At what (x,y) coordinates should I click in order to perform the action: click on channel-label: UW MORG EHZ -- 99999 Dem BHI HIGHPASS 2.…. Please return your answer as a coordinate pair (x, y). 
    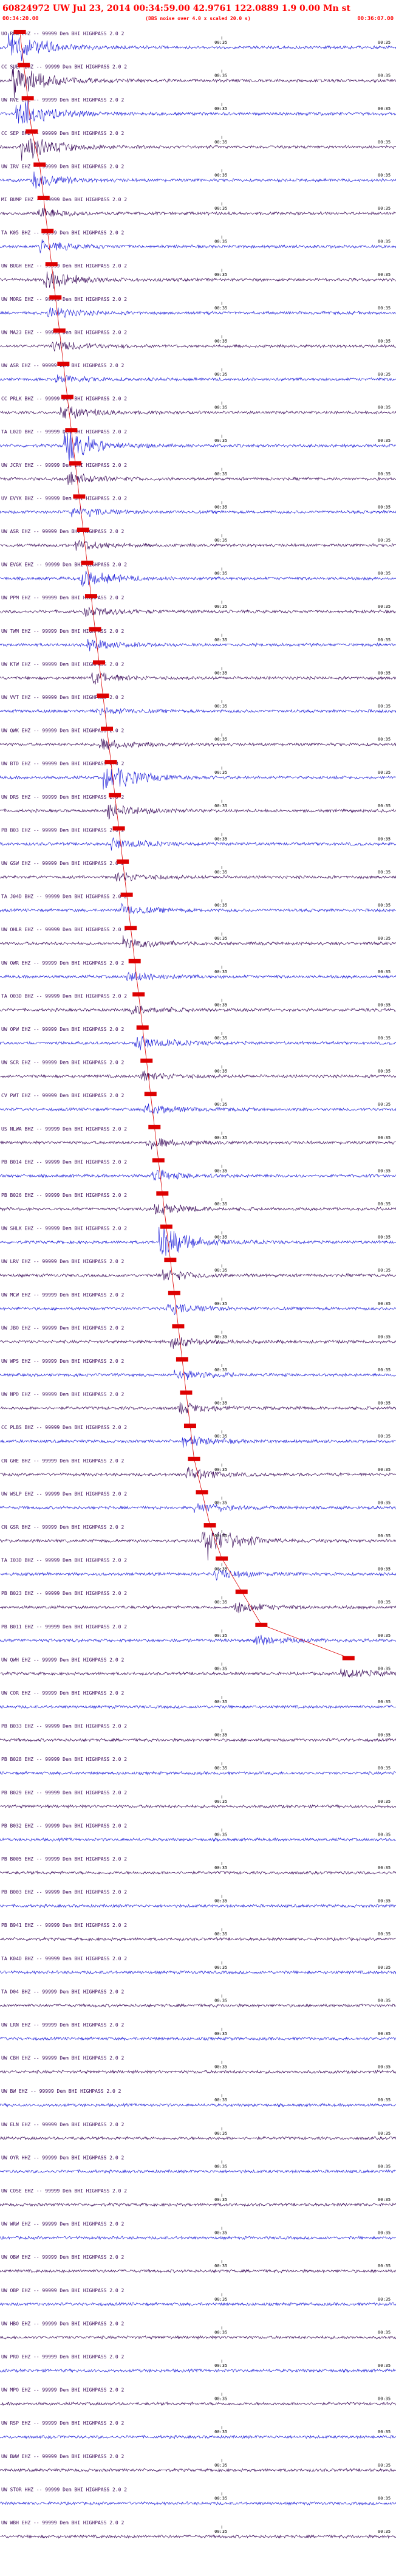
    Looking at the image, I should click on (64, 299).